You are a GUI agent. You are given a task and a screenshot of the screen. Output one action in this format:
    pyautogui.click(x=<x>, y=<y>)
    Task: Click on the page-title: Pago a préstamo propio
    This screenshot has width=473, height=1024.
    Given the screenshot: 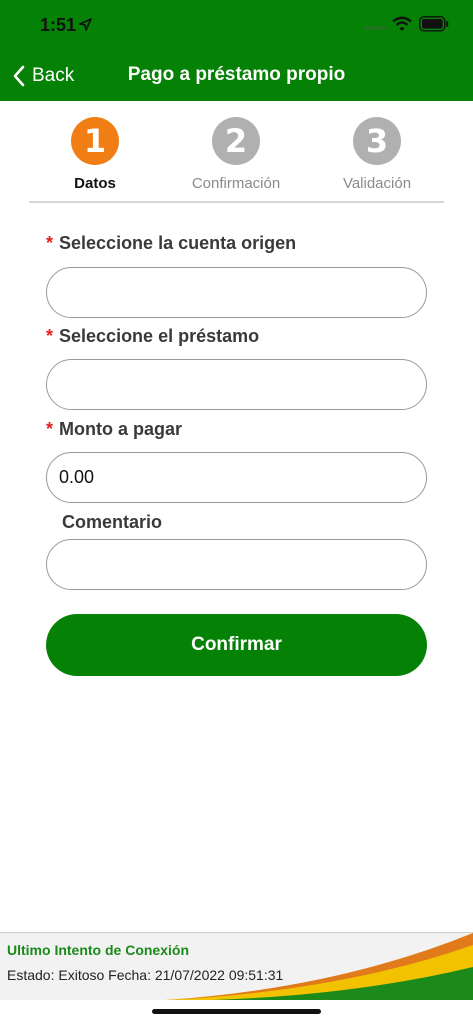 What is the action you would take?
    pyautogui.click(x=236, y=74)
    